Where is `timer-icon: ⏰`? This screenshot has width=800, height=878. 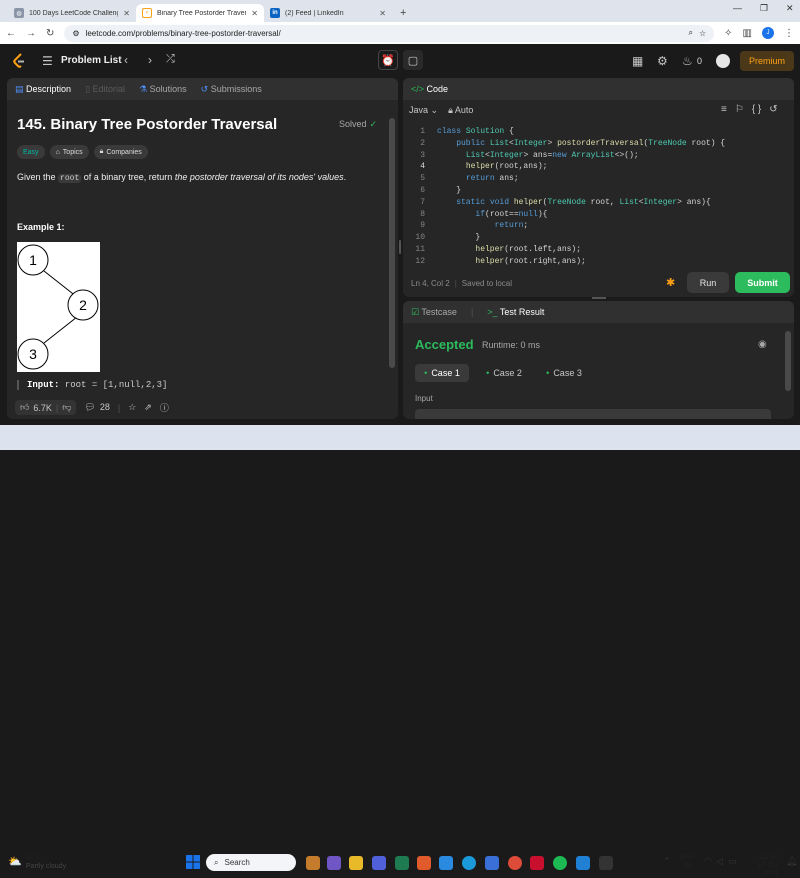
timer-icon: ⏰ is located at coordinates (388, 60).